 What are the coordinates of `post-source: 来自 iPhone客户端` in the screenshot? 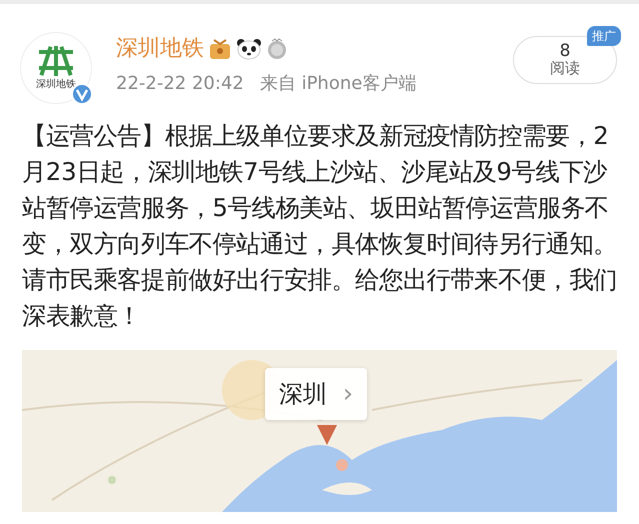 It's located at (338, 83).